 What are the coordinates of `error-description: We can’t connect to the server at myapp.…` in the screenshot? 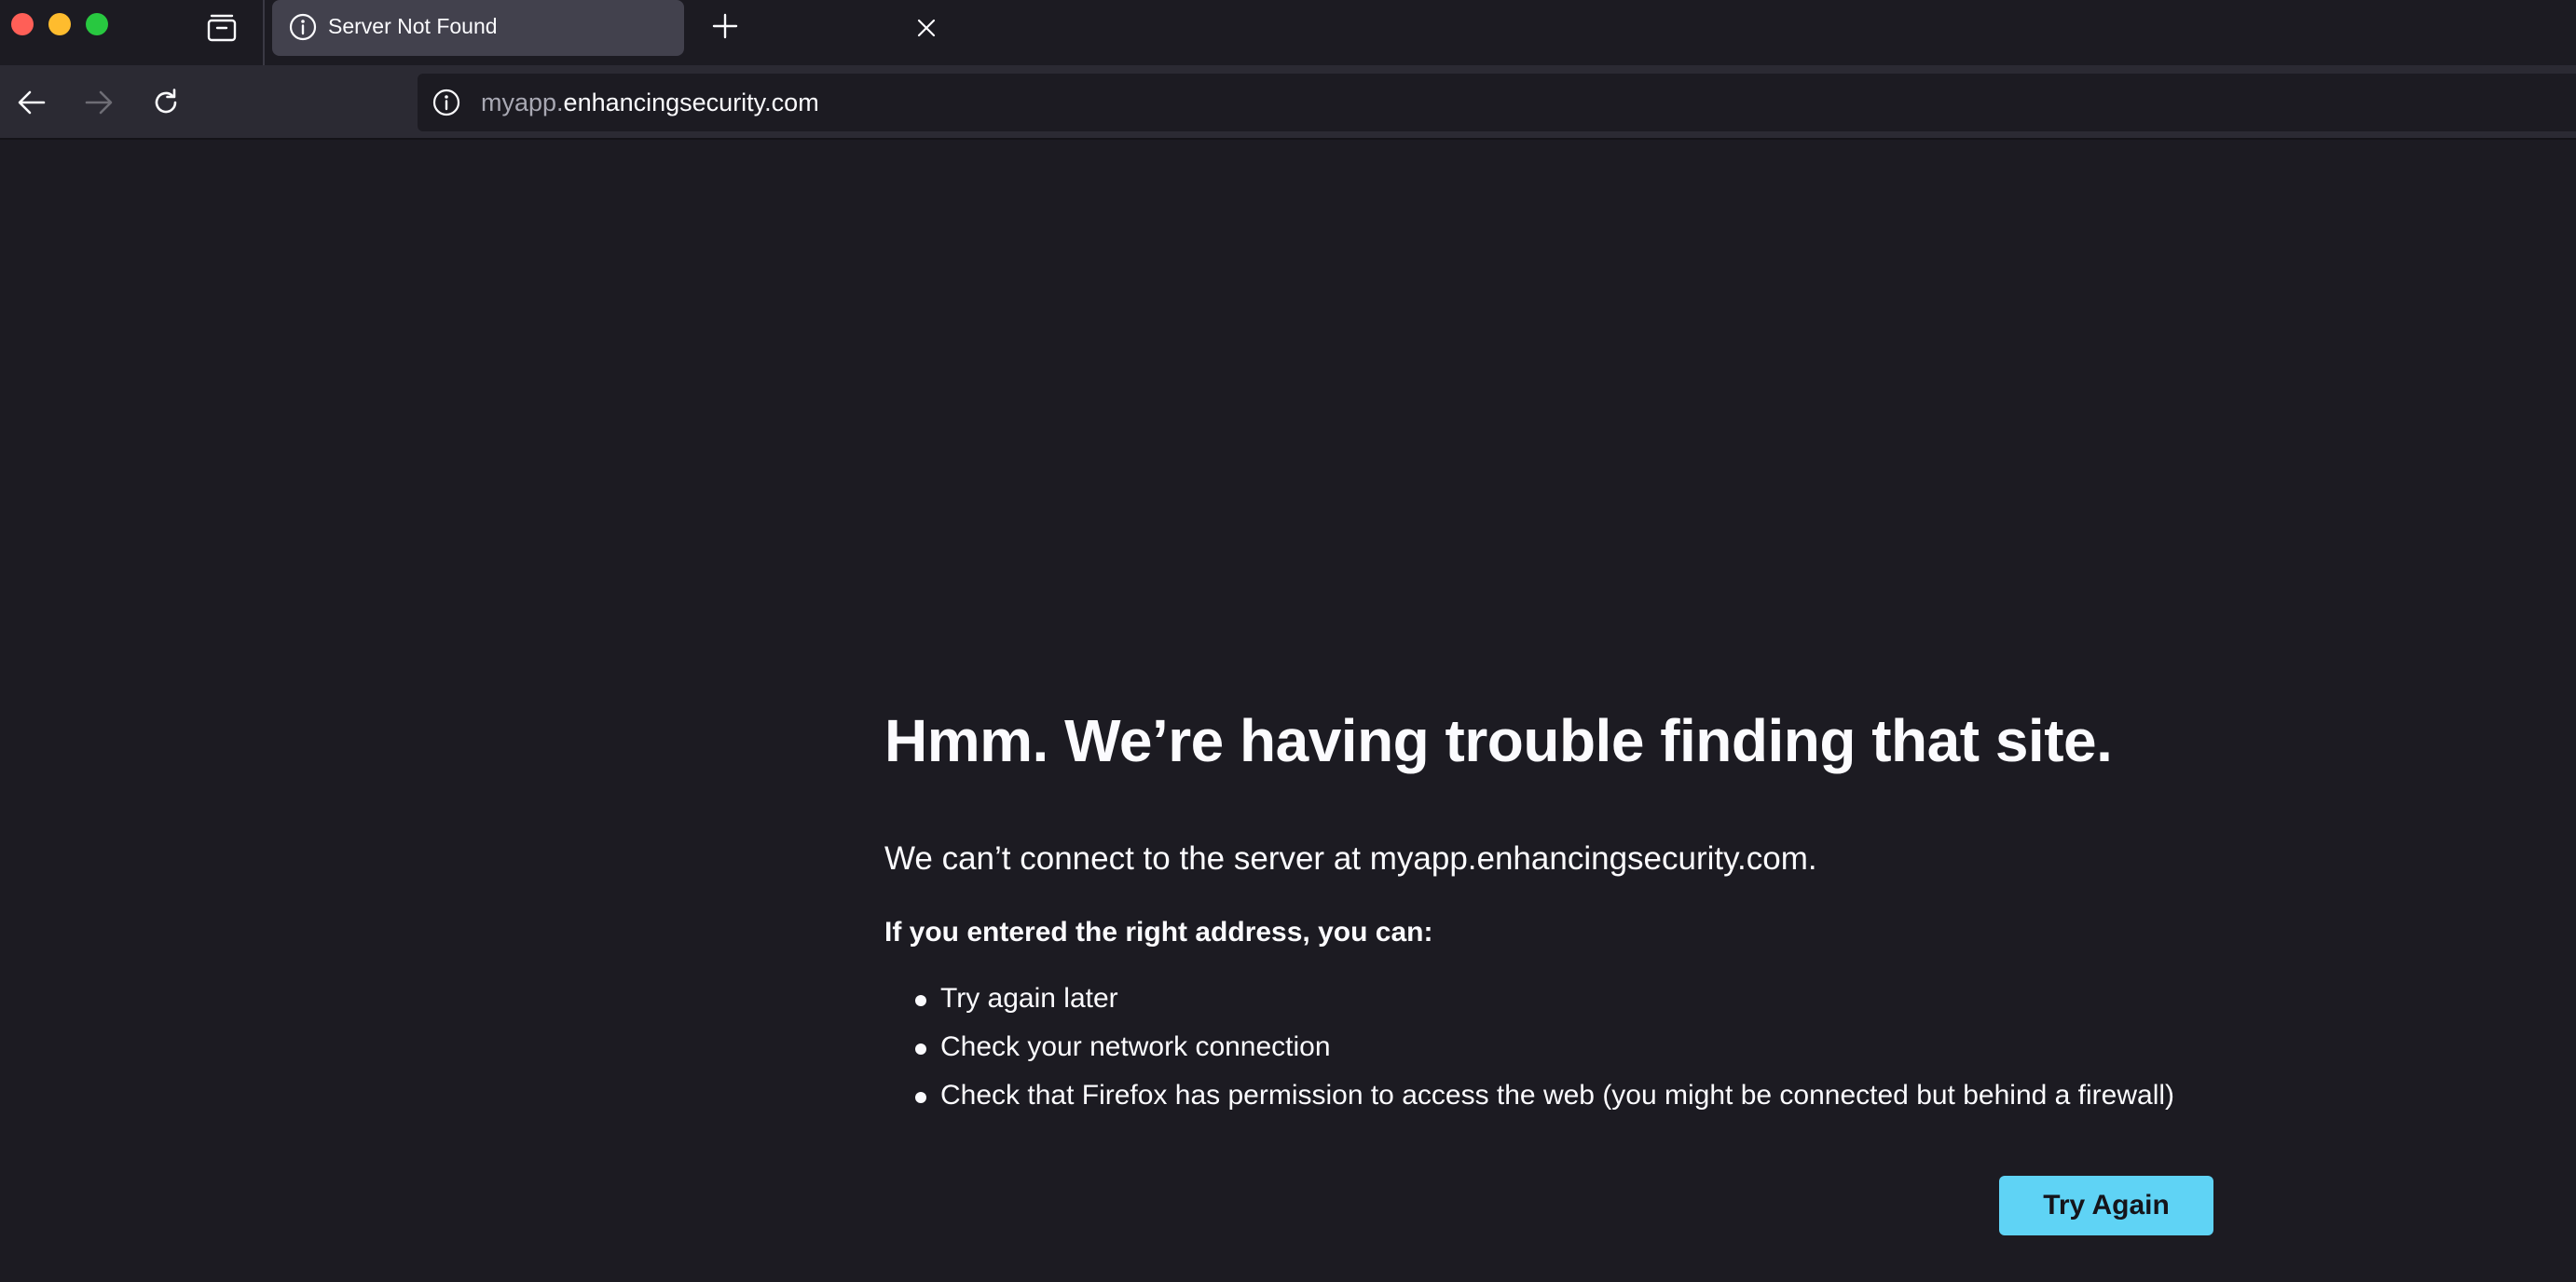 It's located at (1350, 858).